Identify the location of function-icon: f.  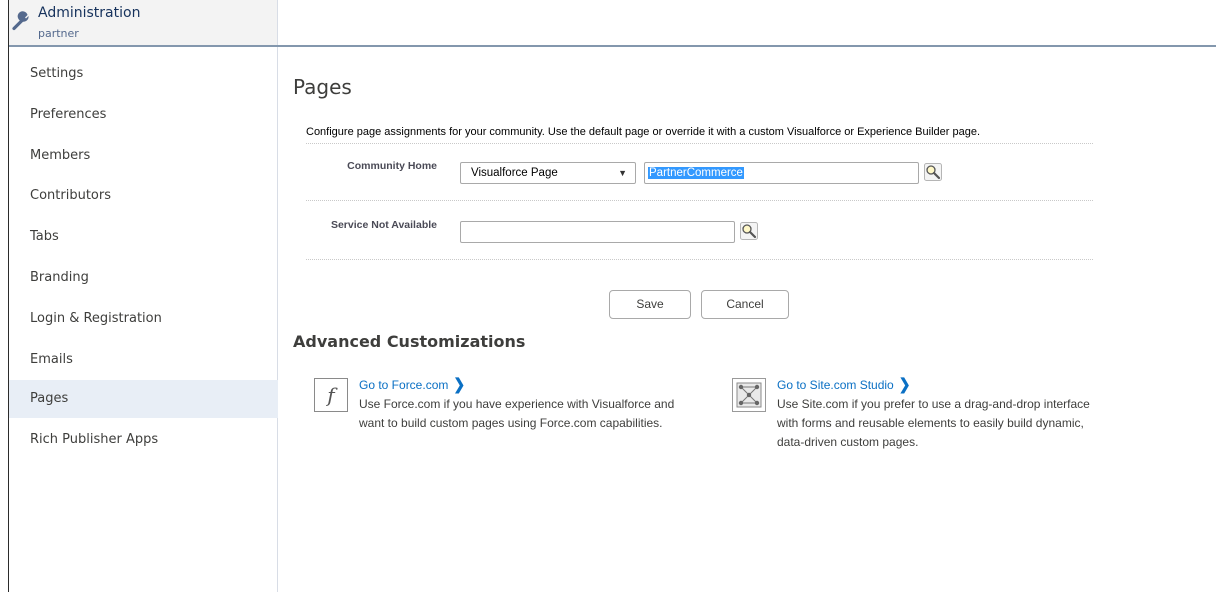
(331, 395).